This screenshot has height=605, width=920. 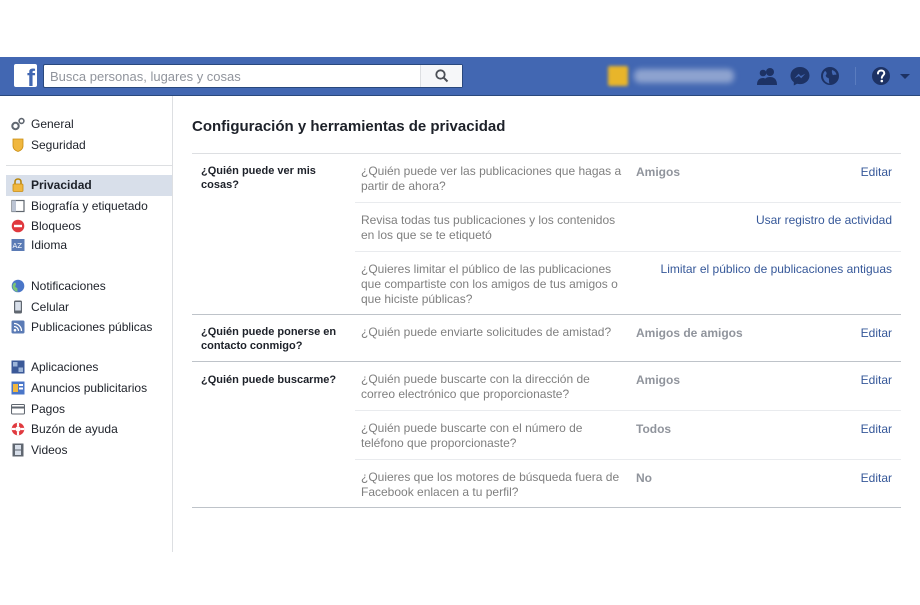 I want to click on top-navigation-bar: f, so click(x=460, y=76).